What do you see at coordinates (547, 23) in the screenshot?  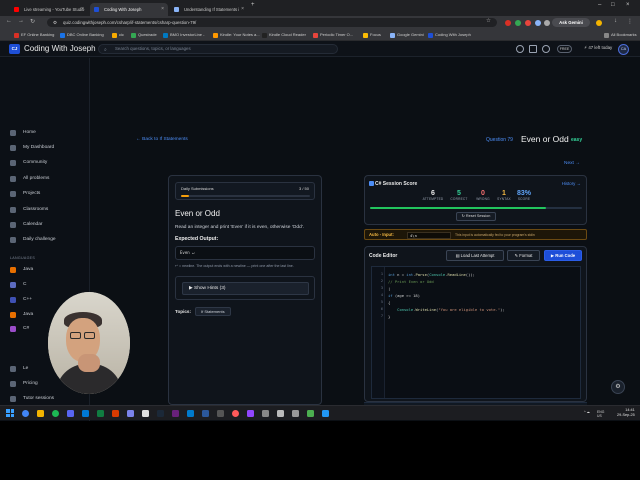 I see `extensions-puzzle-icon` at bounding box center [547, 23].